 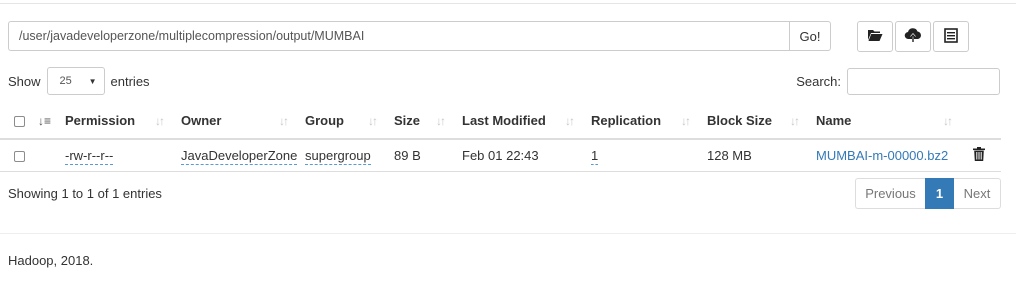 I want to click on upload-button, so click(x=913, y=36).